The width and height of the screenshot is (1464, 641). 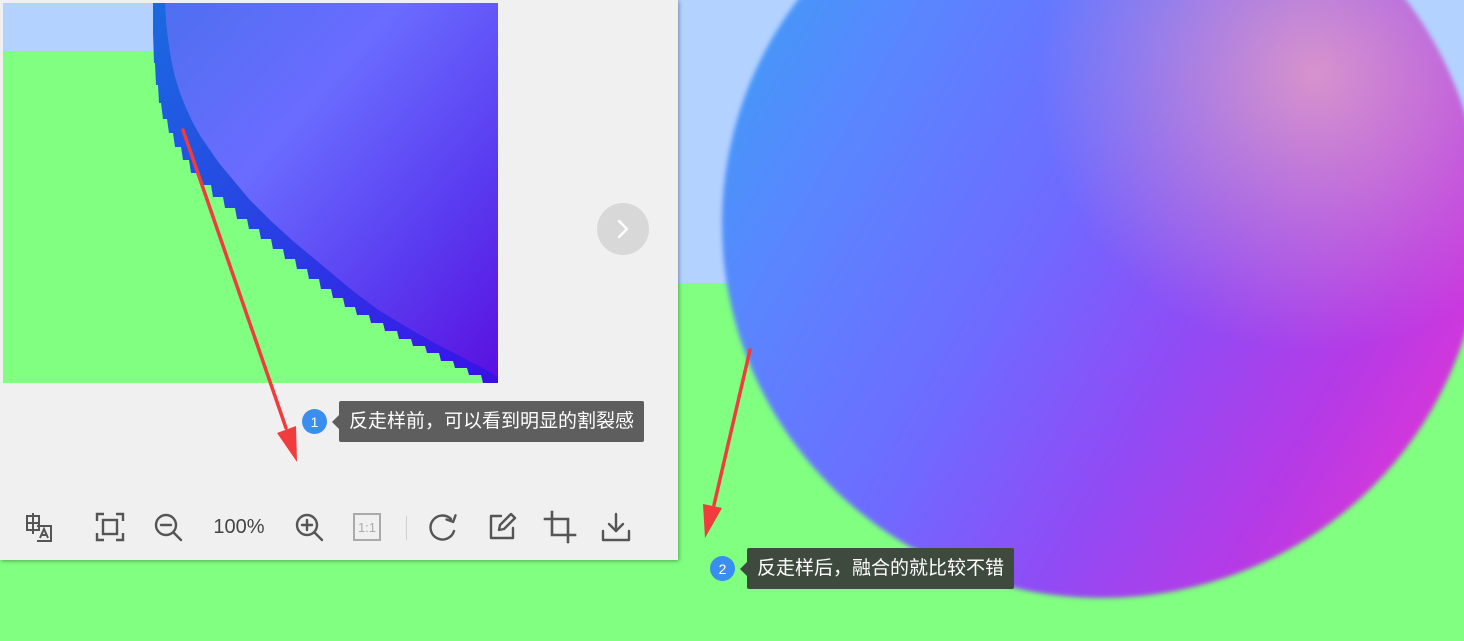 I want to click on zoom-out-button, so click(x=168, y=527).